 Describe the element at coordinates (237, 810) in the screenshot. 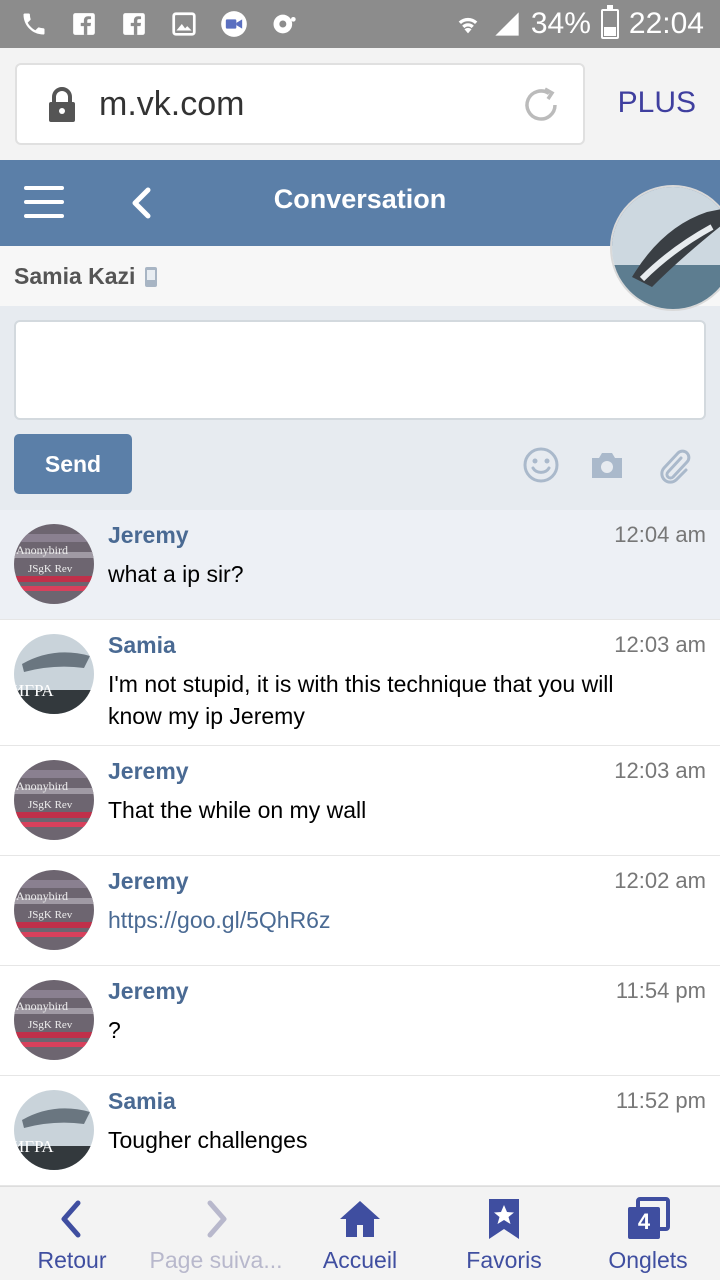

I see `message-text: That the while on my wall` at that location.